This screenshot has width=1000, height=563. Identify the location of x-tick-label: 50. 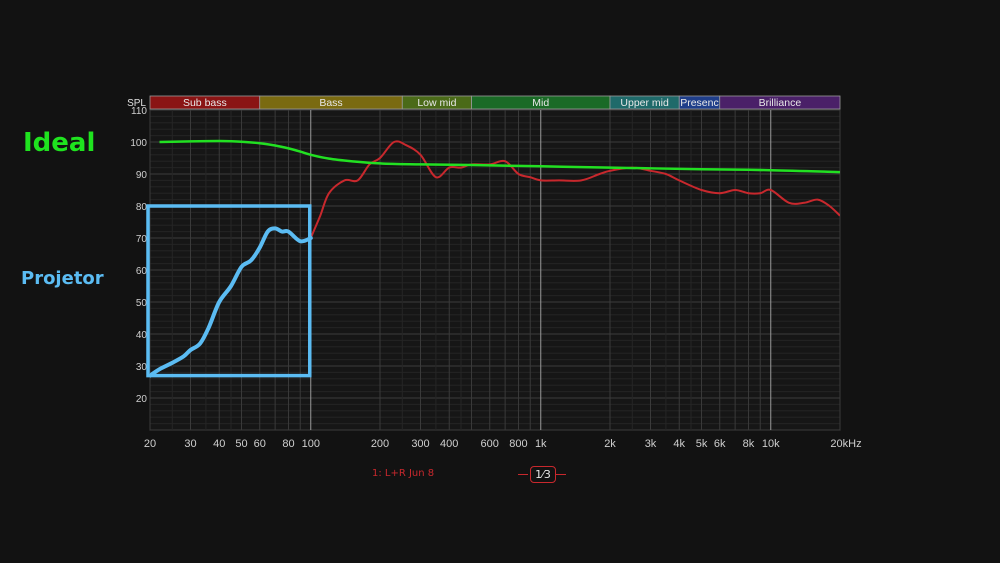
(241, 444).